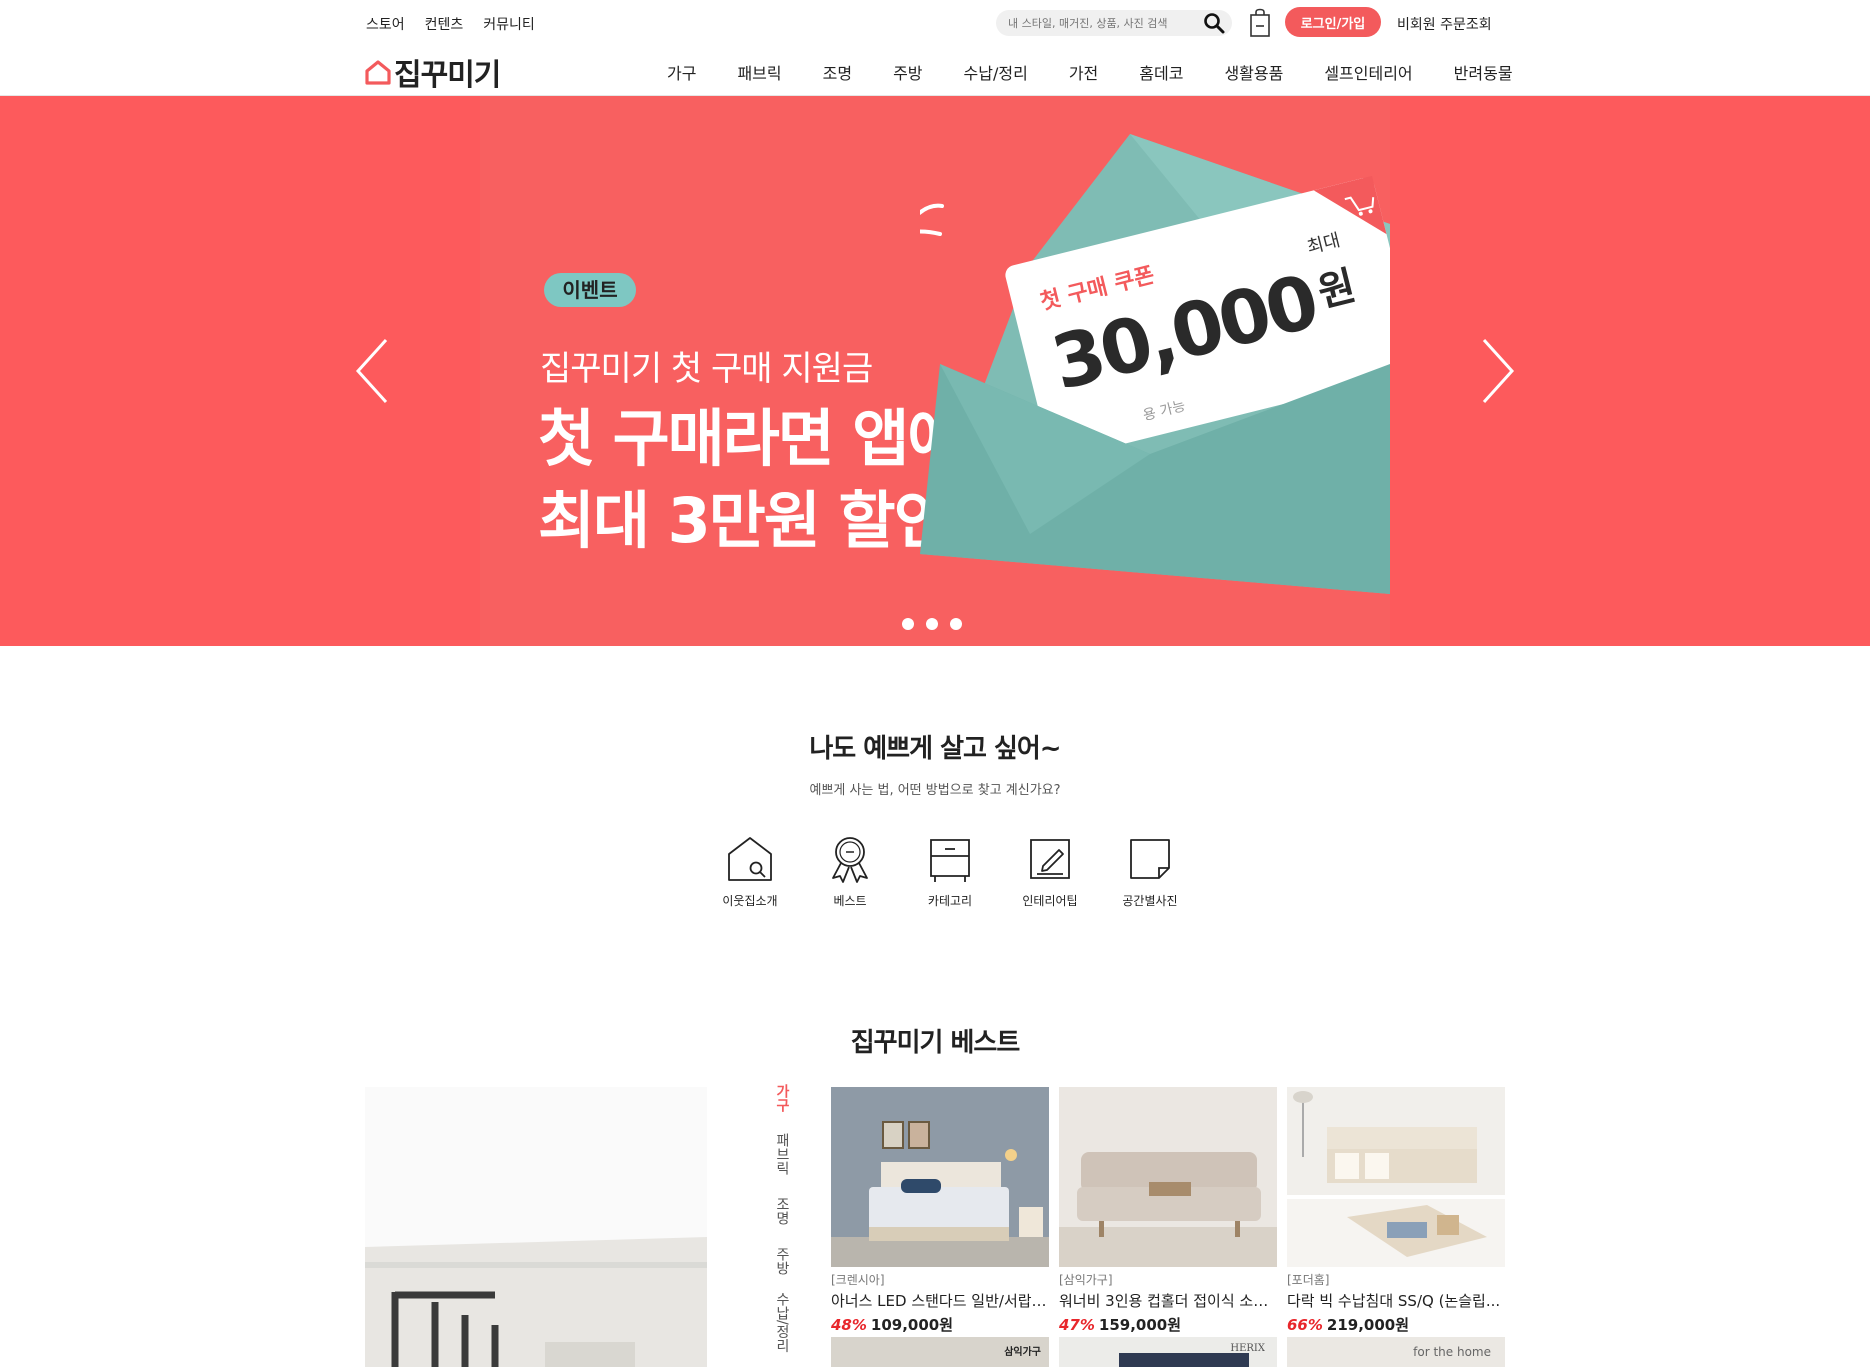 The width and height of the screenshot is (1870, 1367). I want to click on product-discount: 48%, so click(849, 1325).